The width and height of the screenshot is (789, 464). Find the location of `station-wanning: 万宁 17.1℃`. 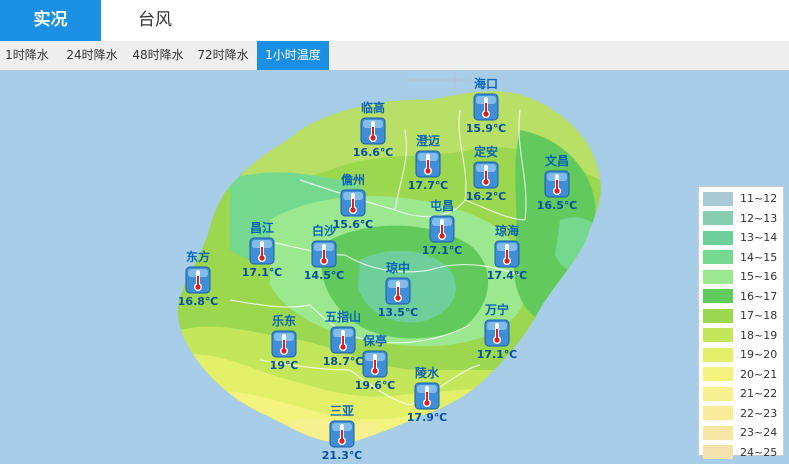

station-wanning: 万宁 17.1℃ is located at coordinates (497, 332).